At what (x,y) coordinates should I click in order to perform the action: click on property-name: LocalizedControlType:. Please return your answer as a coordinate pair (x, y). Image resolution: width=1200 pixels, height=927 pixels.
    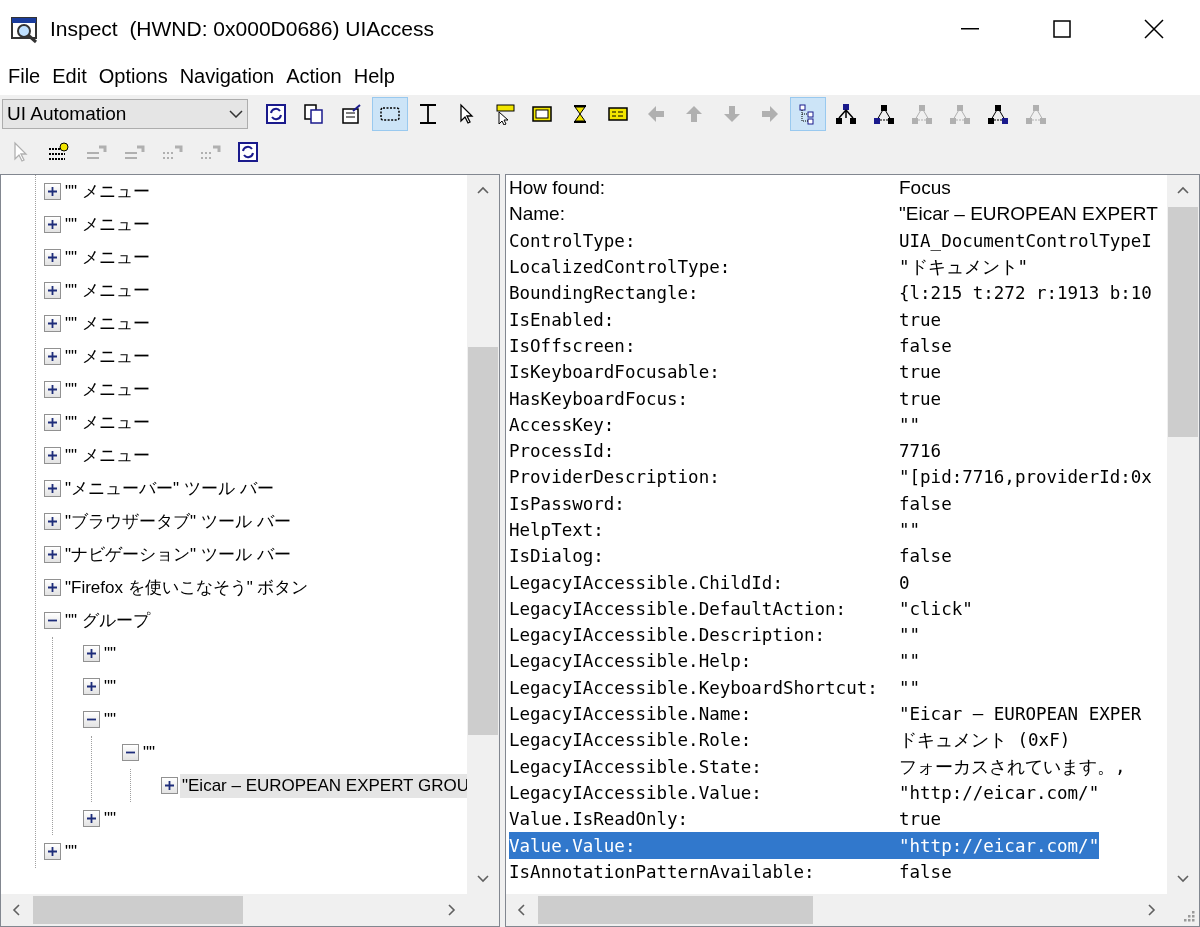
    Looking at the image, I should click on (620, 267).